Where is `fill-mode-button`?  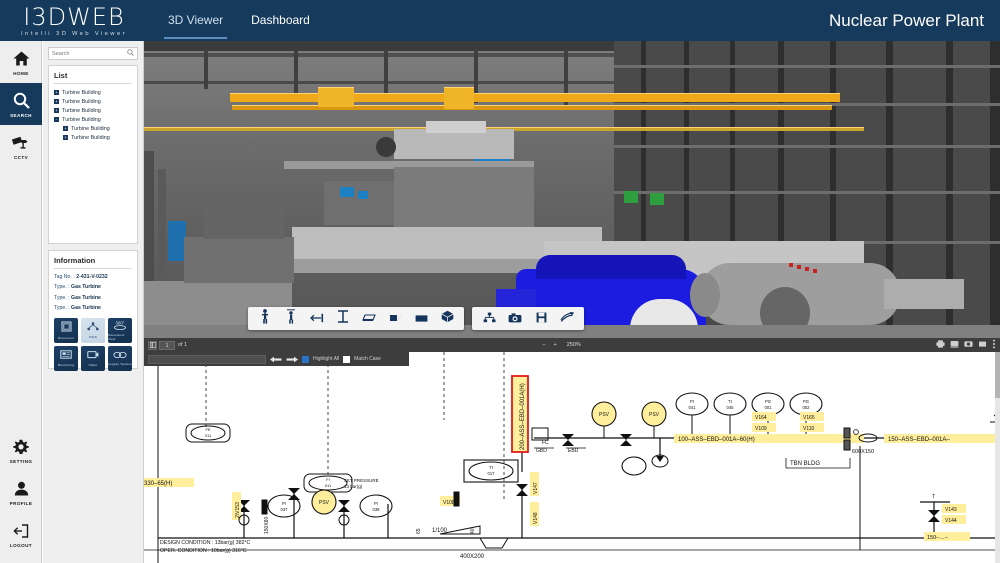 fill-mode-button is located at coordinates (421, 318).